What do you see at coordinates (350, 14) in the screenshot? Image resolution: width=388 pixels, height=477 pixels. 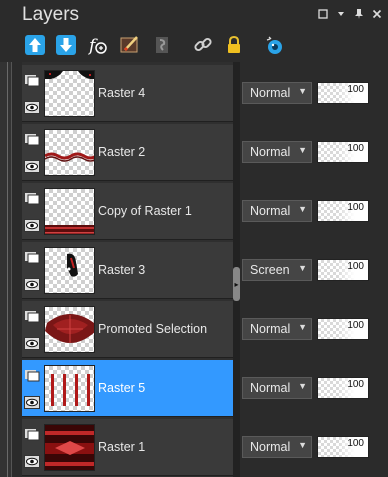 I see `window-buttons` at bounding box center [350, 14].